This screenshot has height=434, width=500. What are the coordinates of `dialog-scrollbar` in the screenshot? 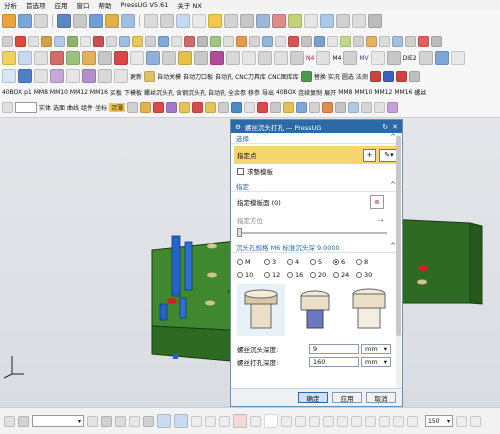 It's located at (398, 261).